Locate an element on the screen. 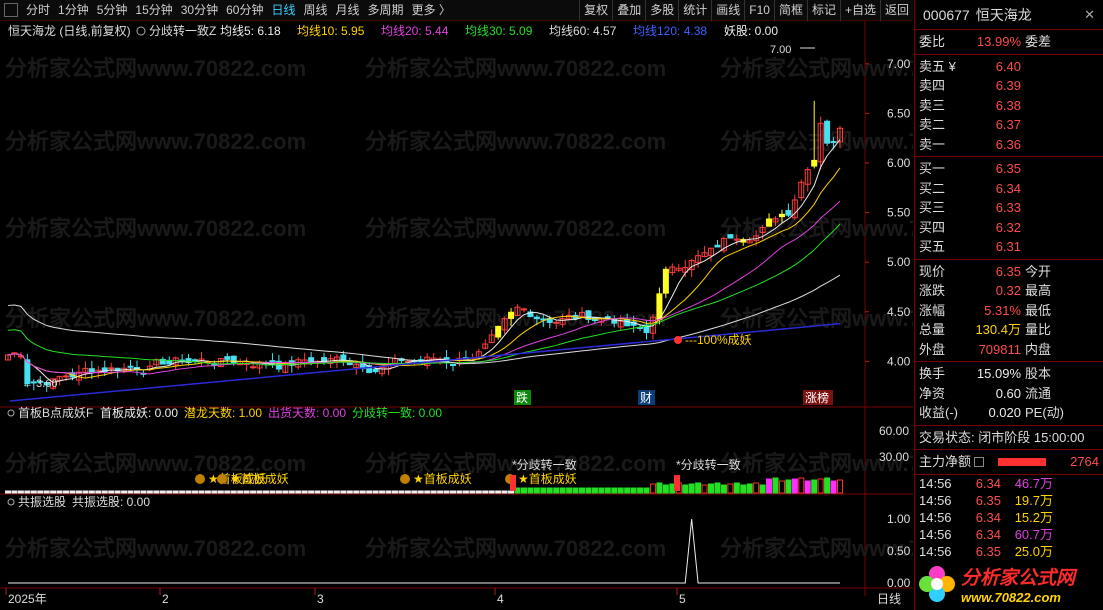 This screenshot has width=1103, height=610. main-flow-bar is located at coordinates (1022, 461).